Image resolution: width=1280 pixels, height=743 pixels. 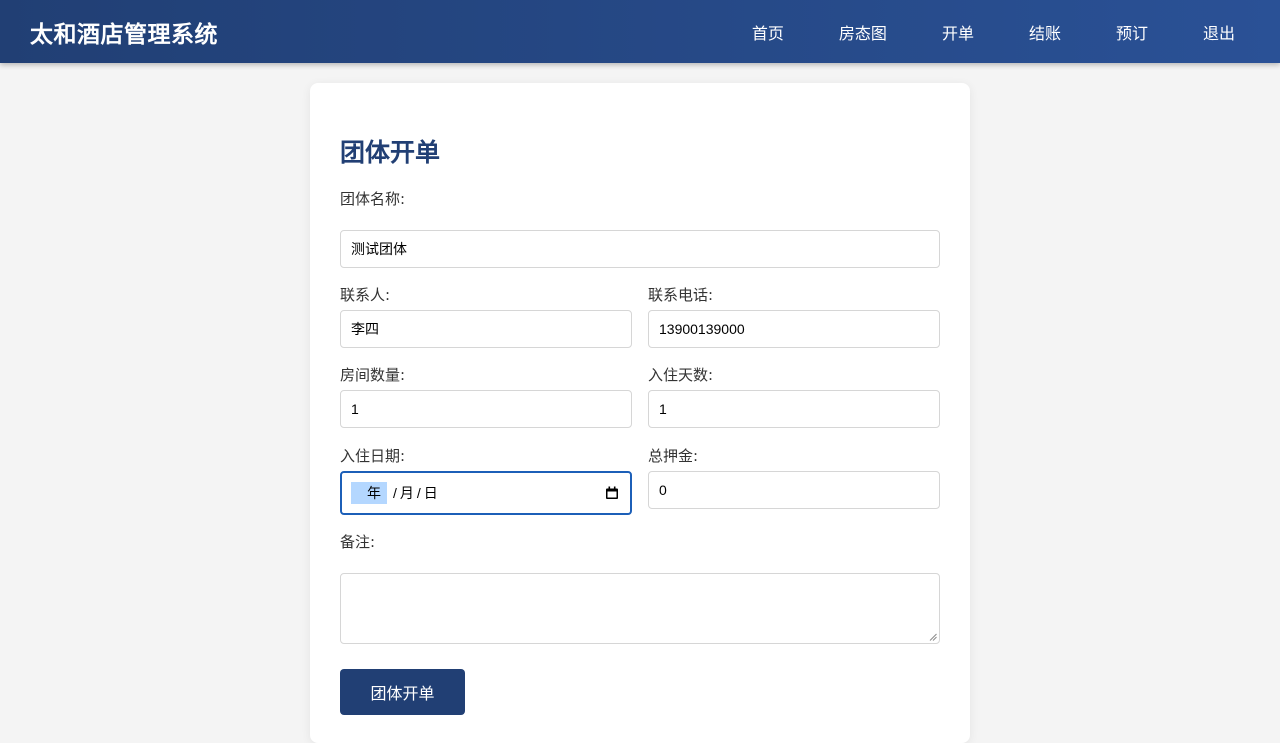 I want to click on nav-item-room-status: 房态图, so click(x=863, y=32).